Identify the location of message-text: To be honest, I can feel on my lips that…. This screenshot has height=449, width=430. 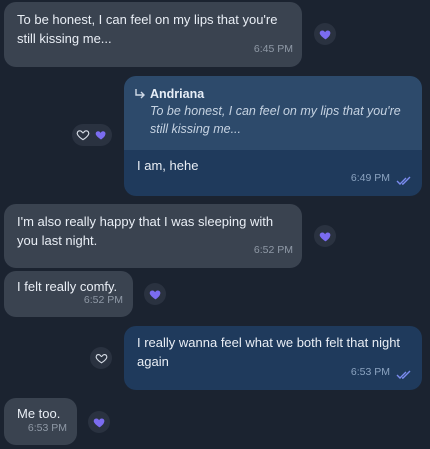
(147, 29).